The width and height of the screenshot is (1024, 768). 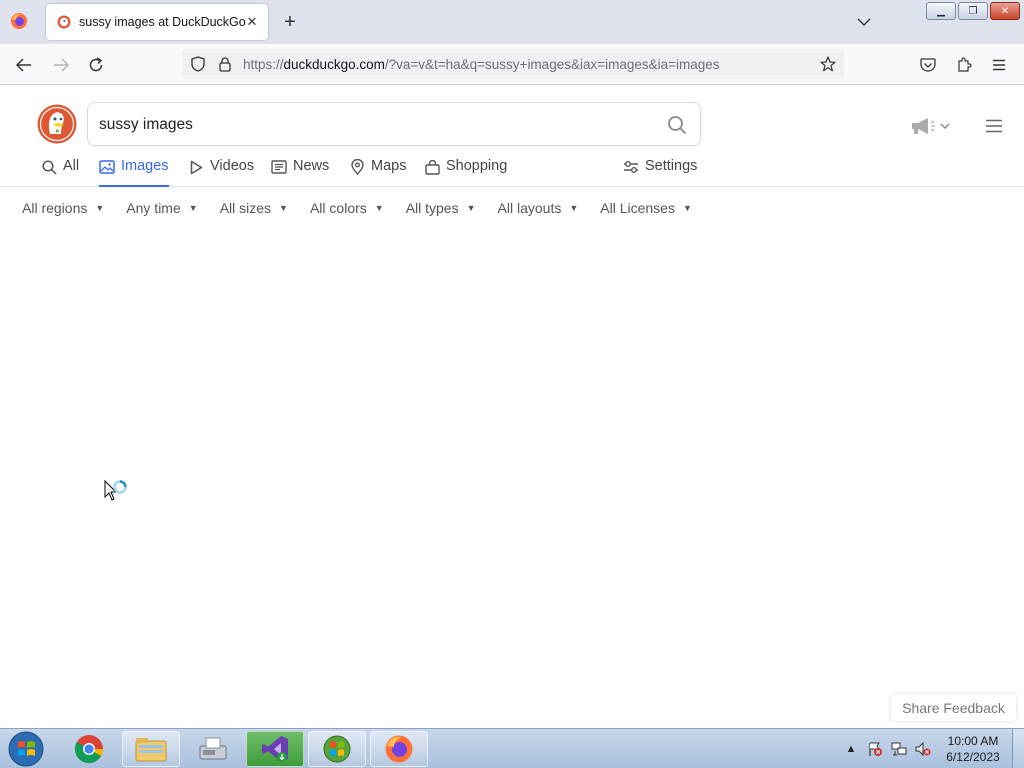 I want to click on tab-news-label: News, so click(x=311, y=166).